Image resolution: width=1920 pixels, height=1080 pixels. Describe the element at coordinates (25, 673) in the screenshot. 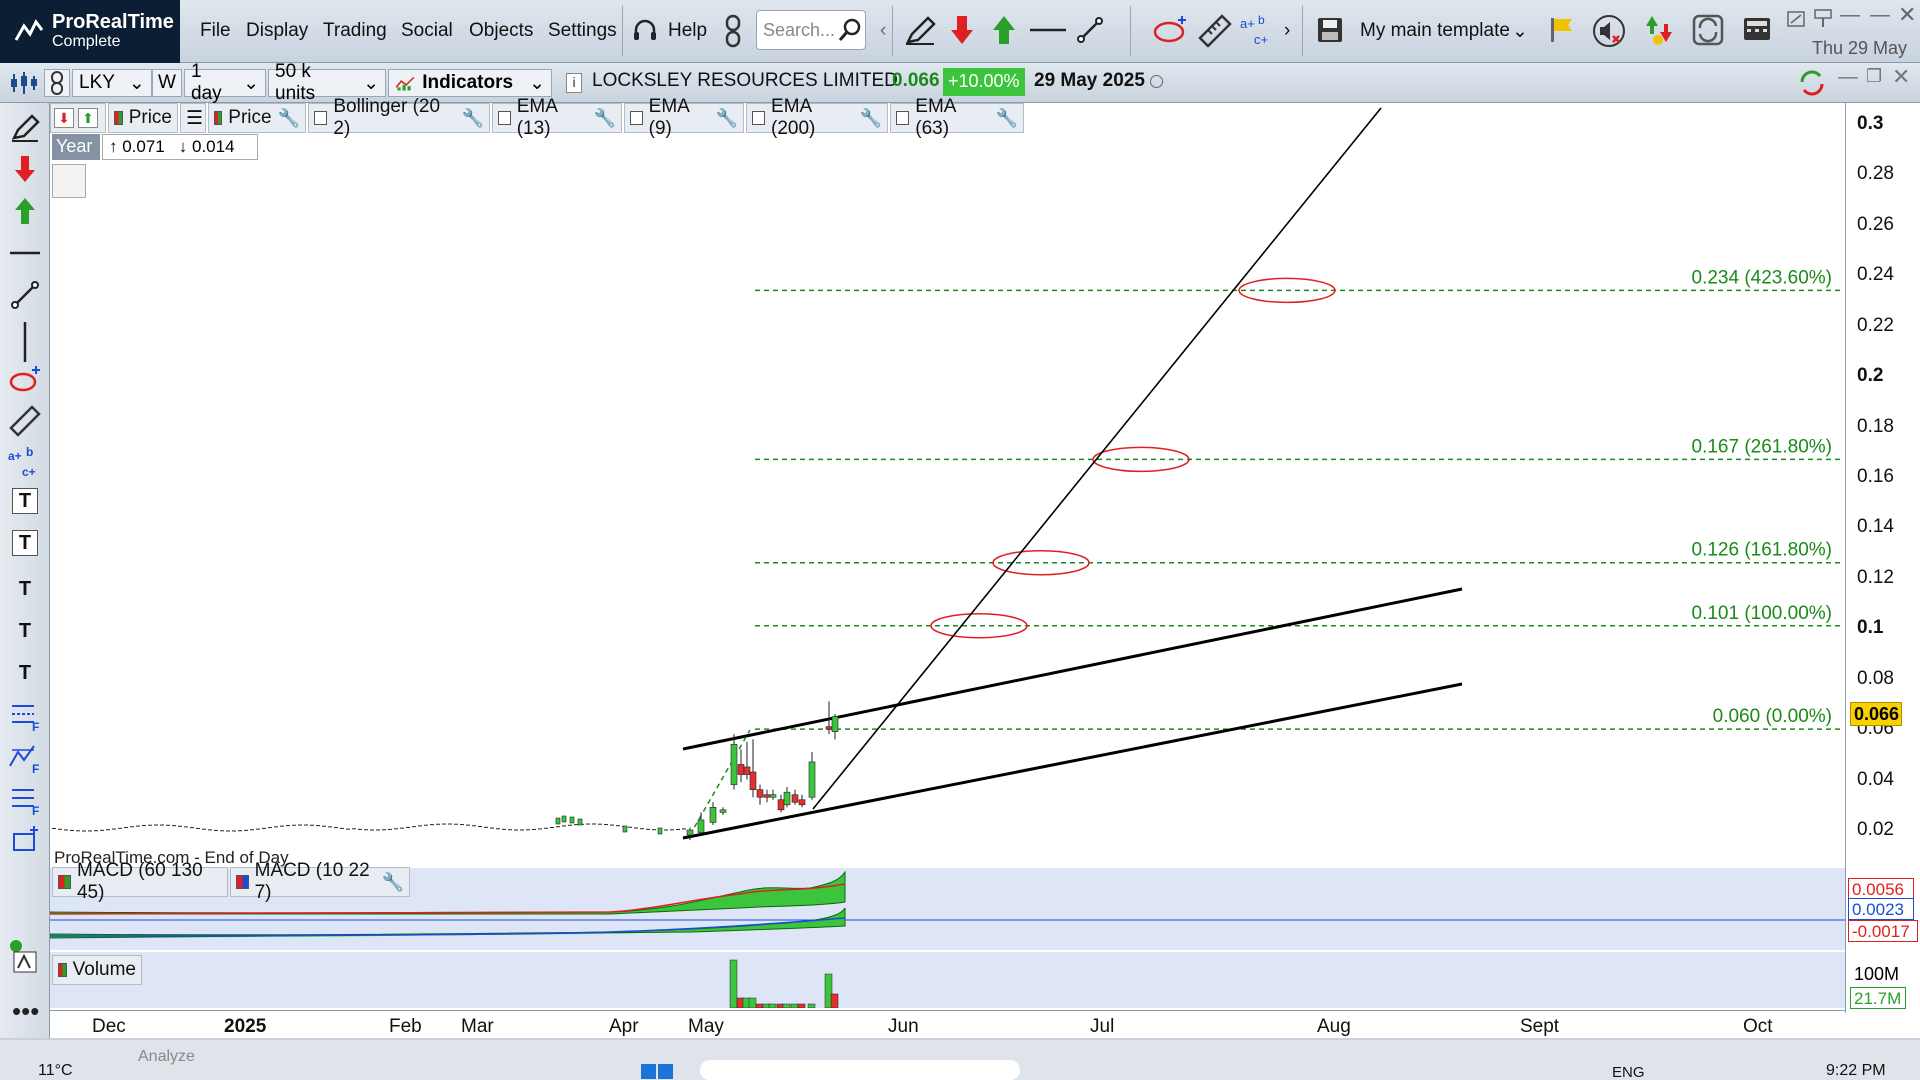

I see `text-tool-5-icon: T` at that location.